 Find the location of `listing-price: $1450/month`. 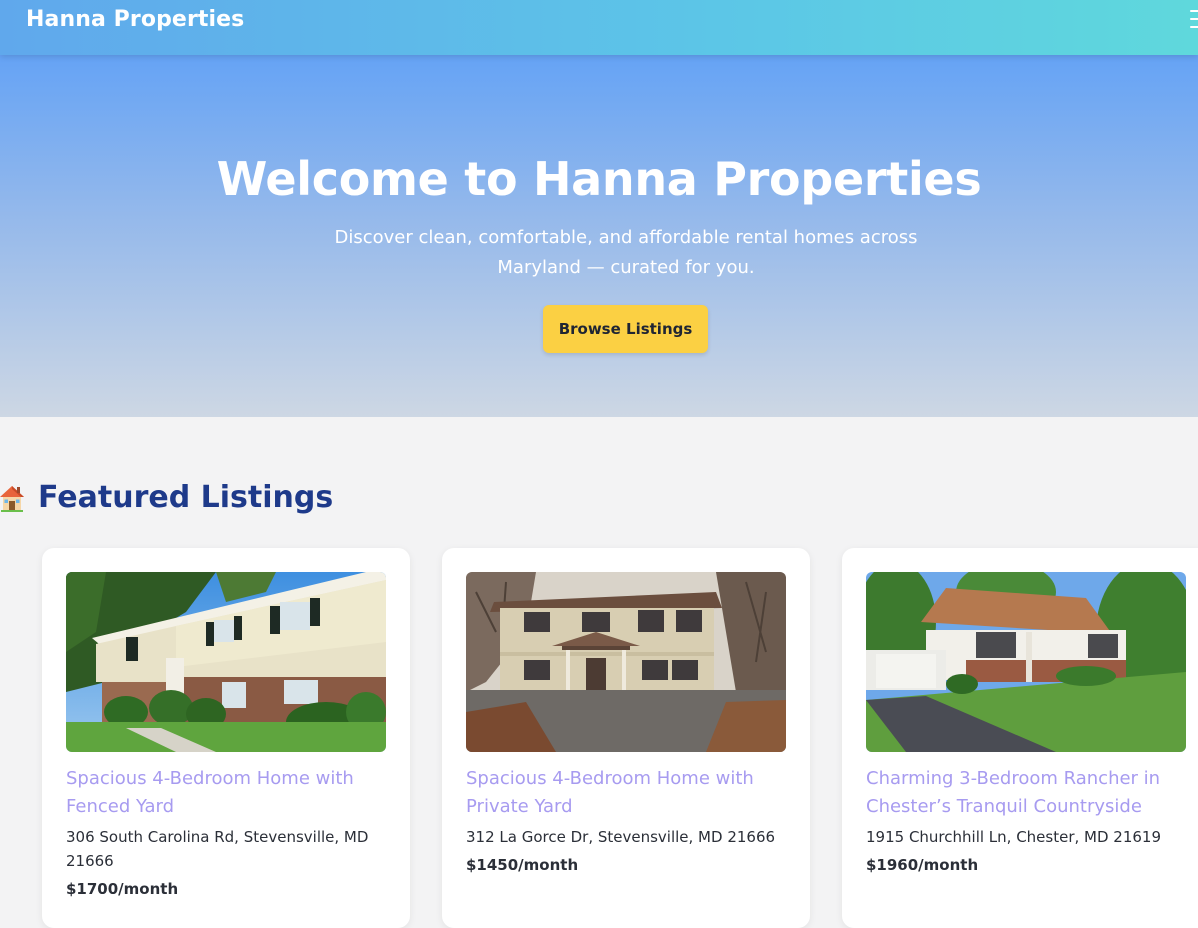

listing-price: $1450/month is located at coordinates (522, 865).